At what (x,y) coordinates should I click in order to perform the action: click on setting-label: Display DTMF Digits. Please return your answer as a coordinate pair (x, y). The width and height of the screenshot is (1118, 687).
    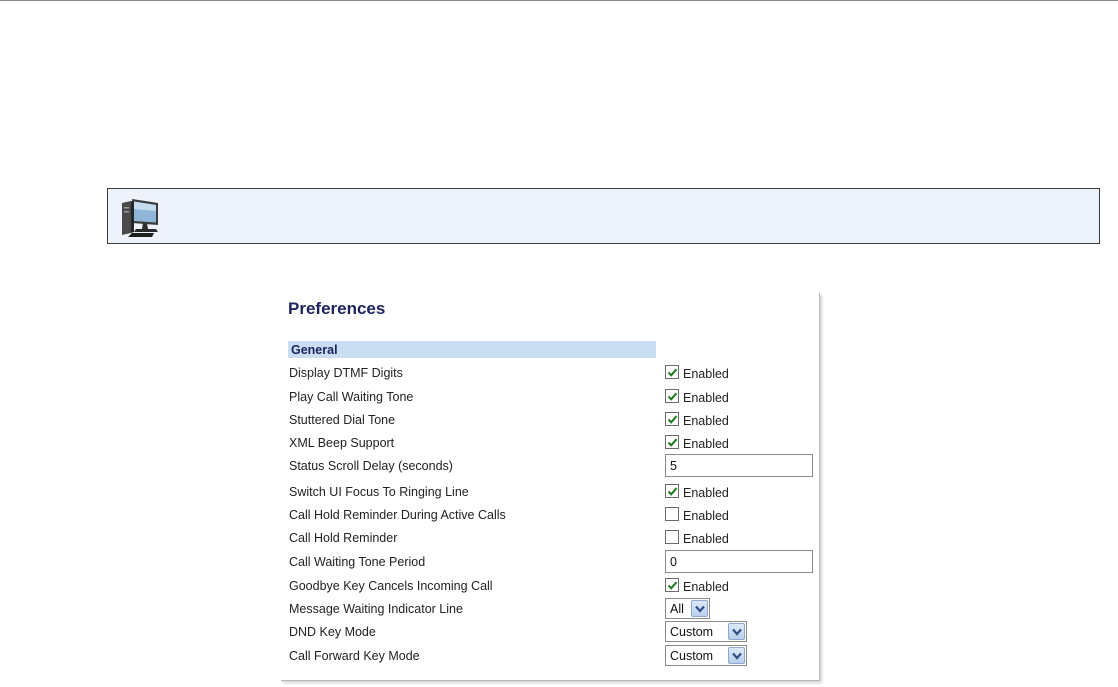
    Looking at the image, I should click on (346, 373).